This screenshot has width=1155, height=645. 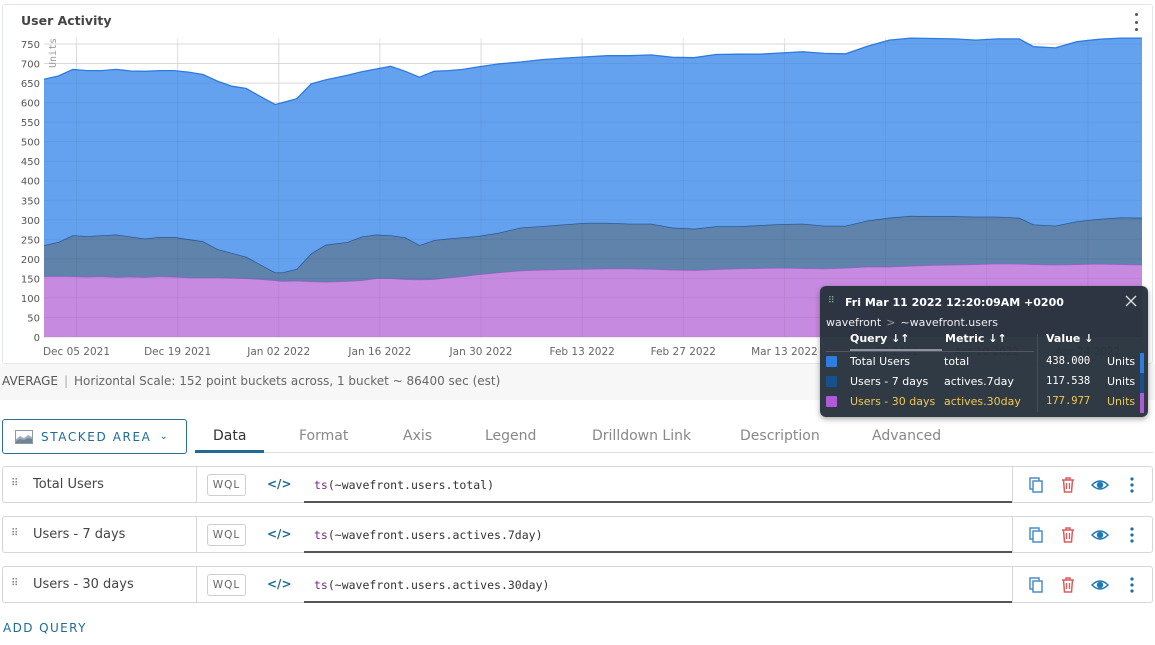 I want to click on row-value: 177.977, so click(x=1068, y=401).